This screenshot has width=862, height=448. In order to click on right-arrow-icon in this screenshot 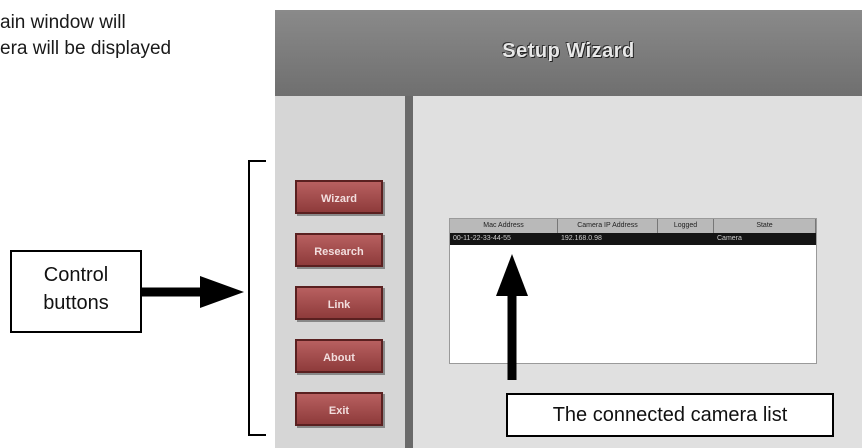, I will do `click(193, 292)`.